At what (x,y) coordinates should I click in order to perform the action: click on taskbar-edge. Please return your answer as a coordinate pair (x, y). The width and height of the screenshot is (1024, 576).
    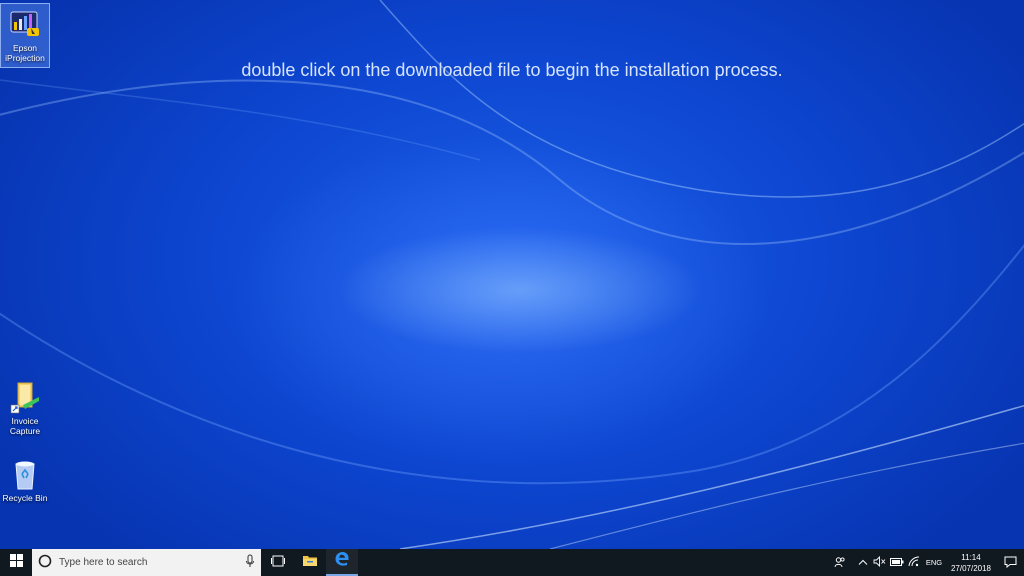
    Looking at the image, I should click on (342, 562).